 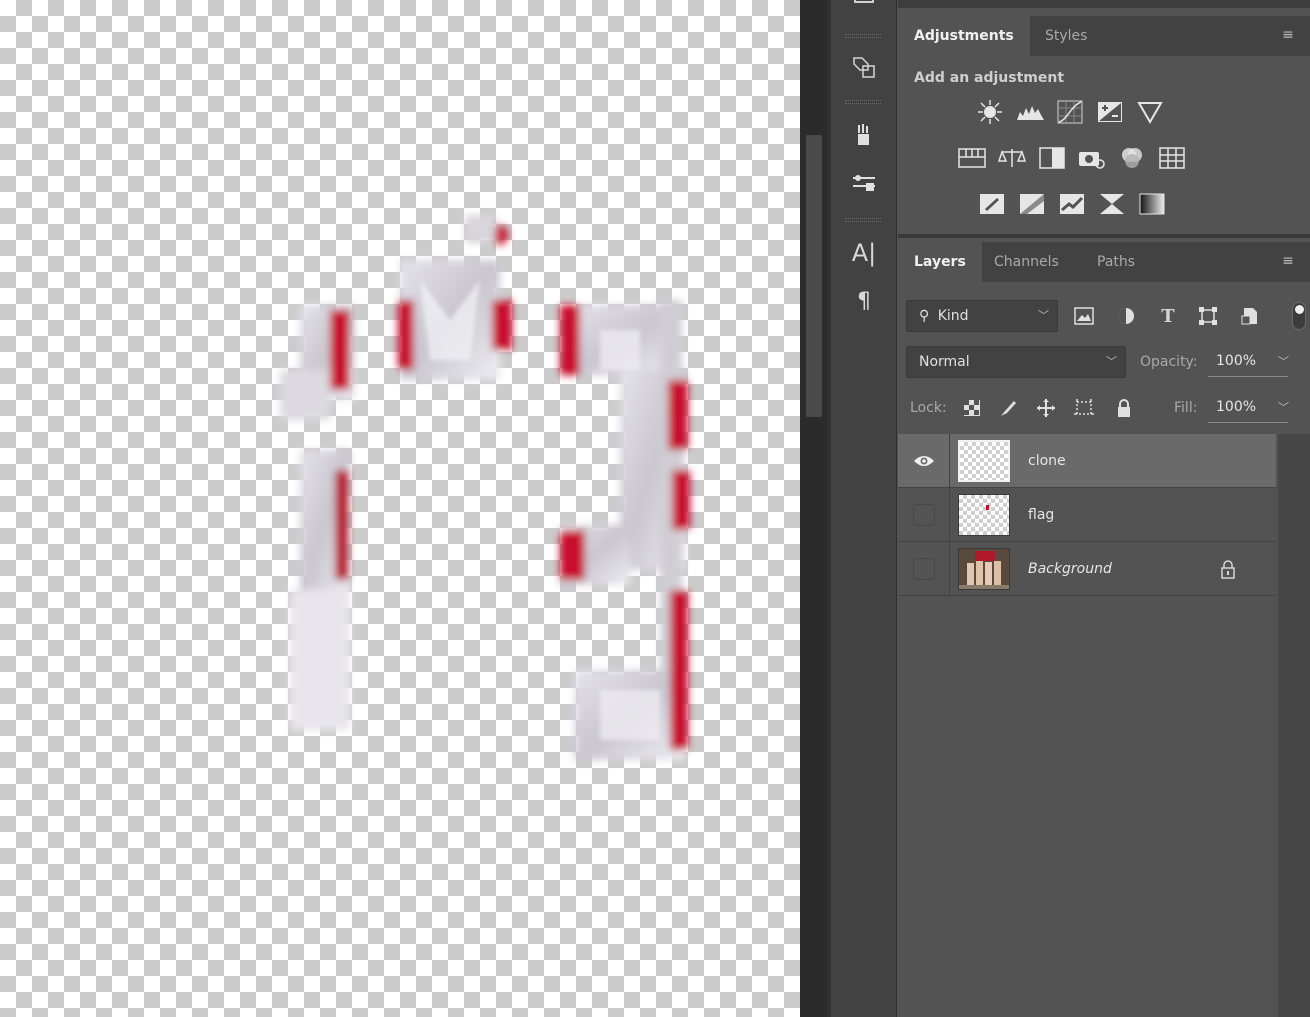 I want to click on filter-kind-label: Kind, so click(x=953, y=316).